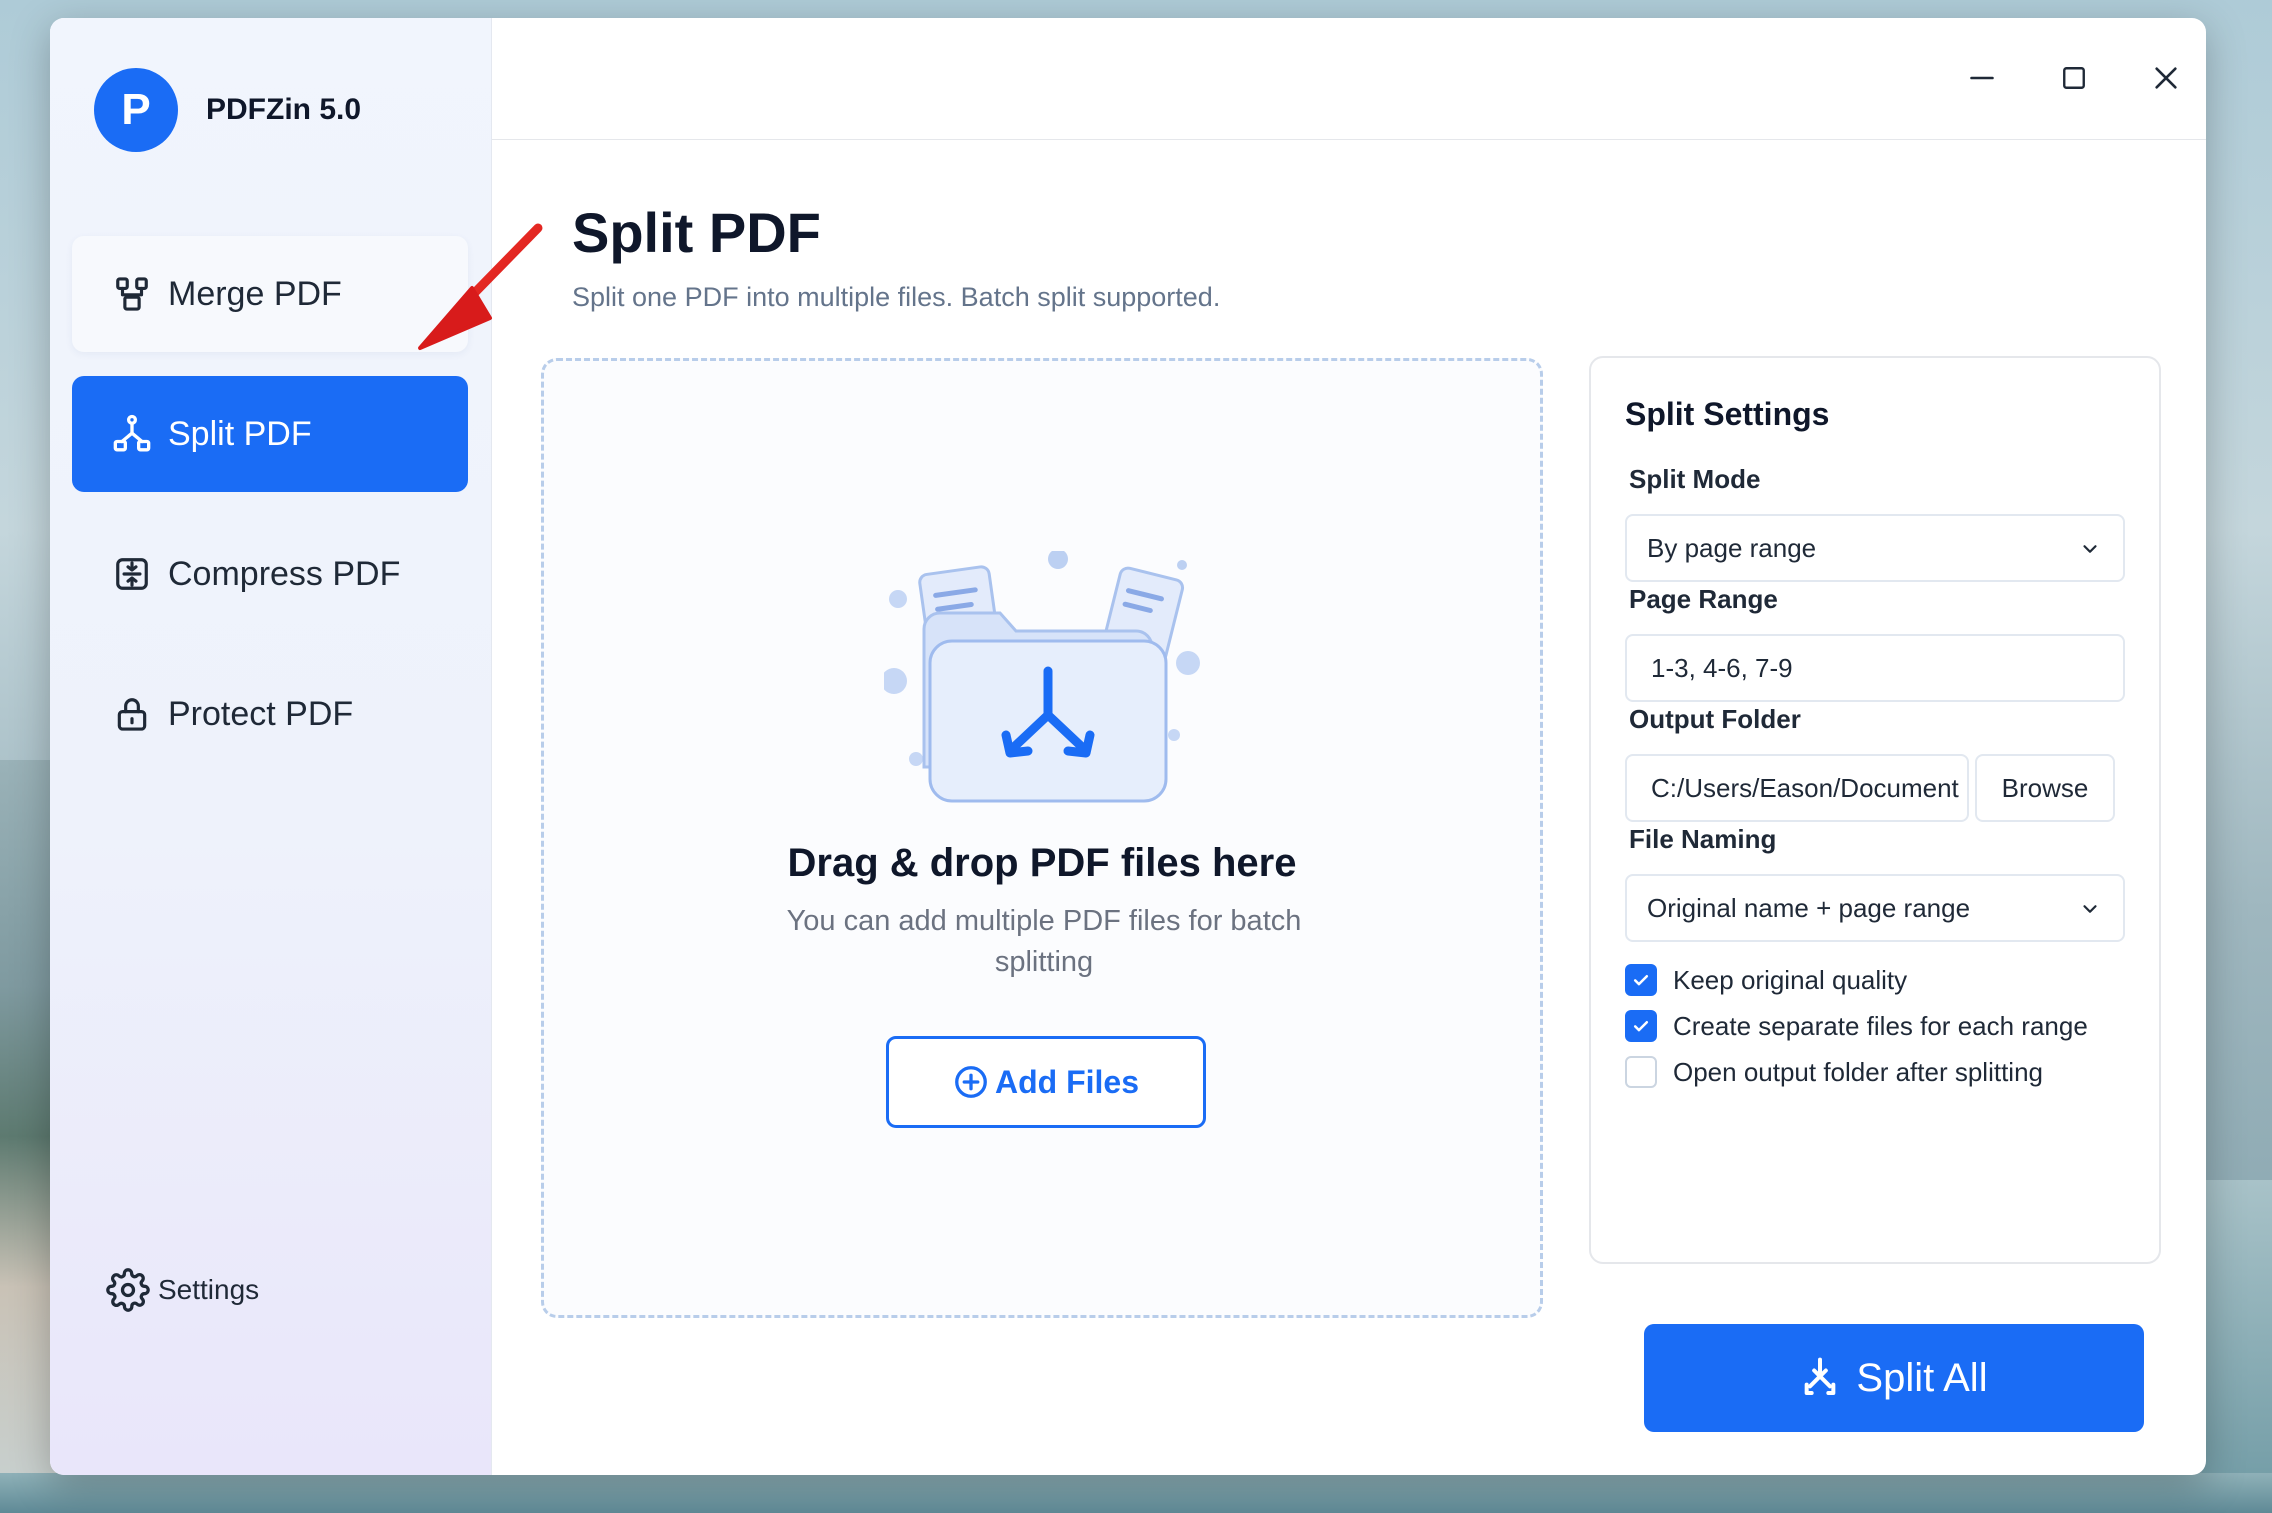 The height and width of the screenshot is (1513, 2272). Describe the element at coordinates (1820, 1378) in the screenshot. I see `split-download-icon` at that location.